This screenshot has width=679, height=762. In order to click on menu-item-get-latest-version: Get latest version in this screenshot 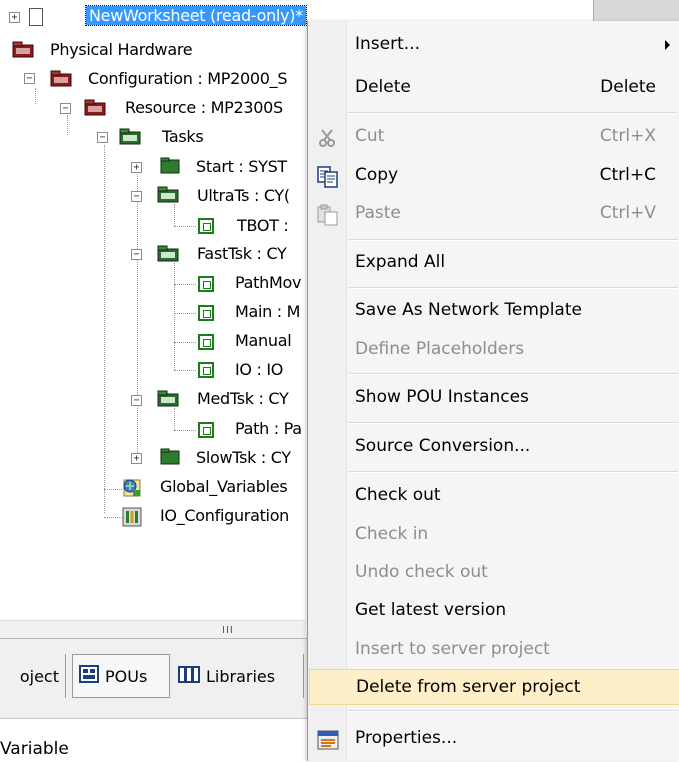, I will do `click(494, 611)`.